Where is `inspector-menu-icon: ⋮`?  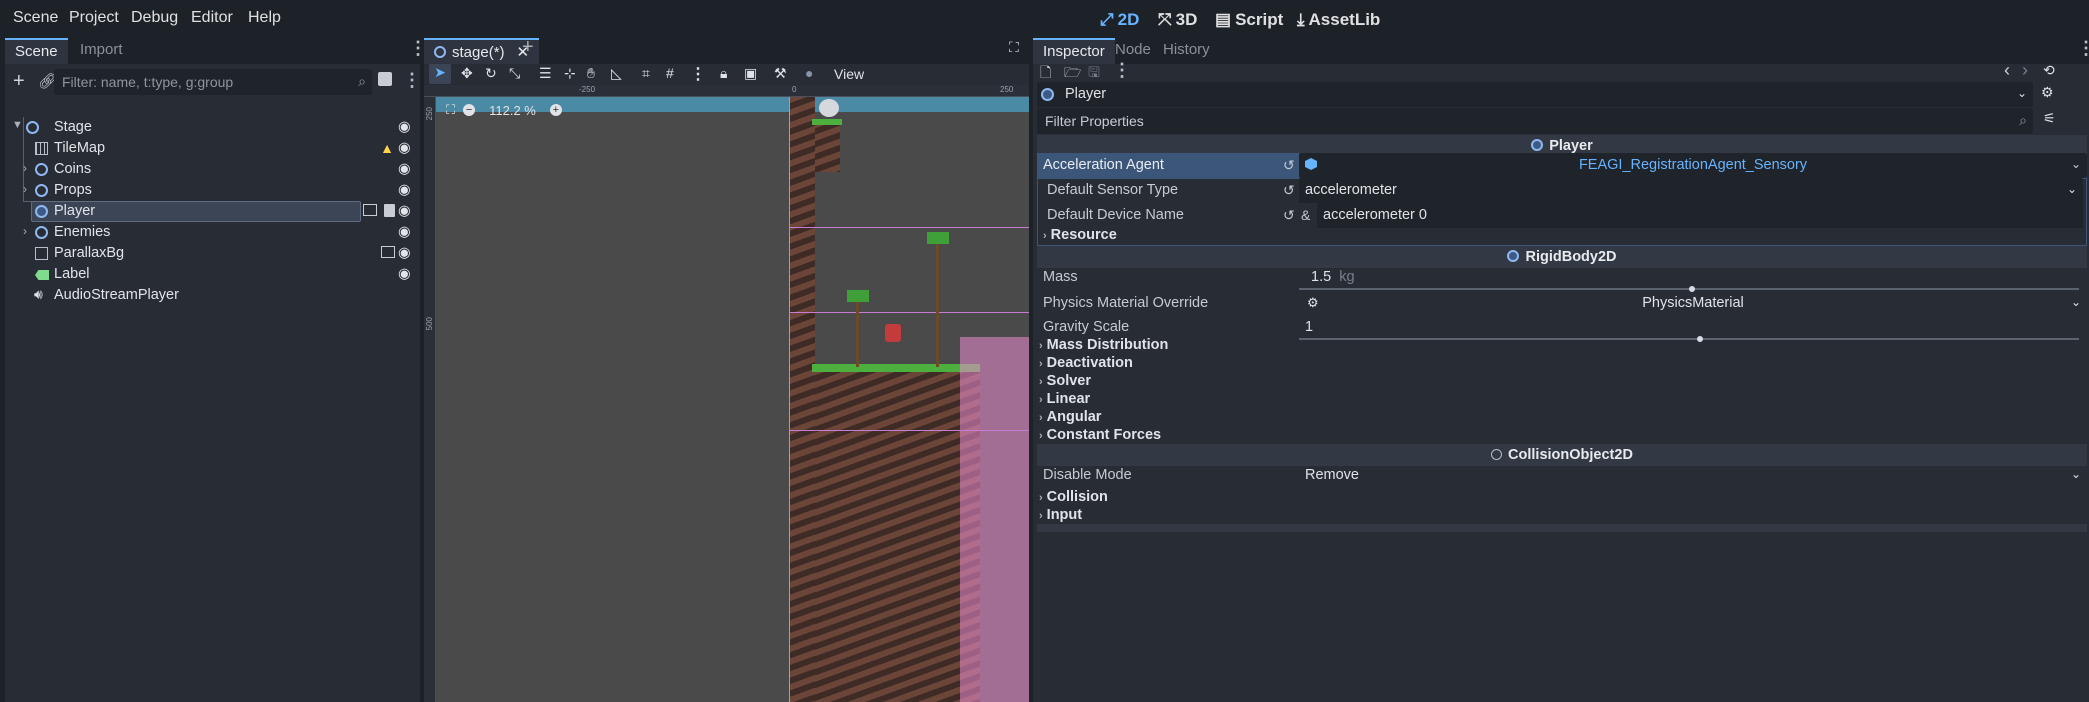 inspector-menu-icon: ⋮ is located at coordinates (2083, 48).